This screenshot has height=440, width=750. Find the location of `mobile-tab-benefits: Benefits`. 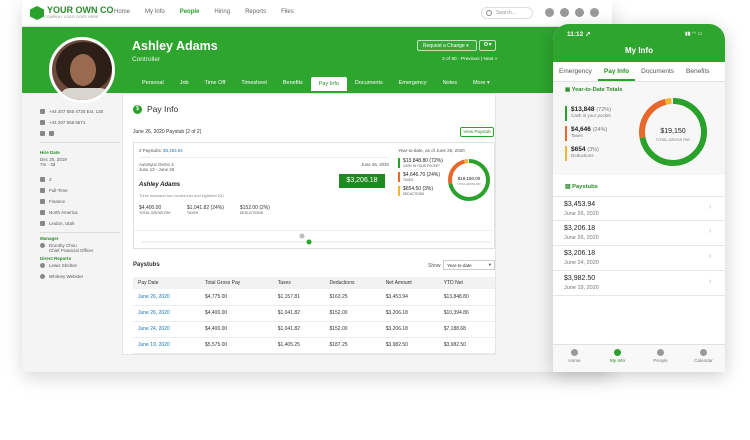

mobile-tab-benefits: Benefits is located at coordinates (698, 71).